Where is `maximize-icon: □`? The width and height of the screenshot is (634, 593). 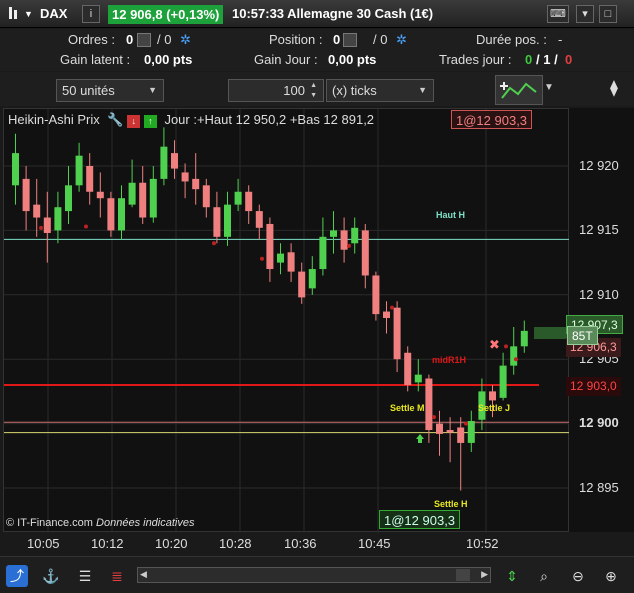 maximize-icon: □ is located at coordinates (608, 14).